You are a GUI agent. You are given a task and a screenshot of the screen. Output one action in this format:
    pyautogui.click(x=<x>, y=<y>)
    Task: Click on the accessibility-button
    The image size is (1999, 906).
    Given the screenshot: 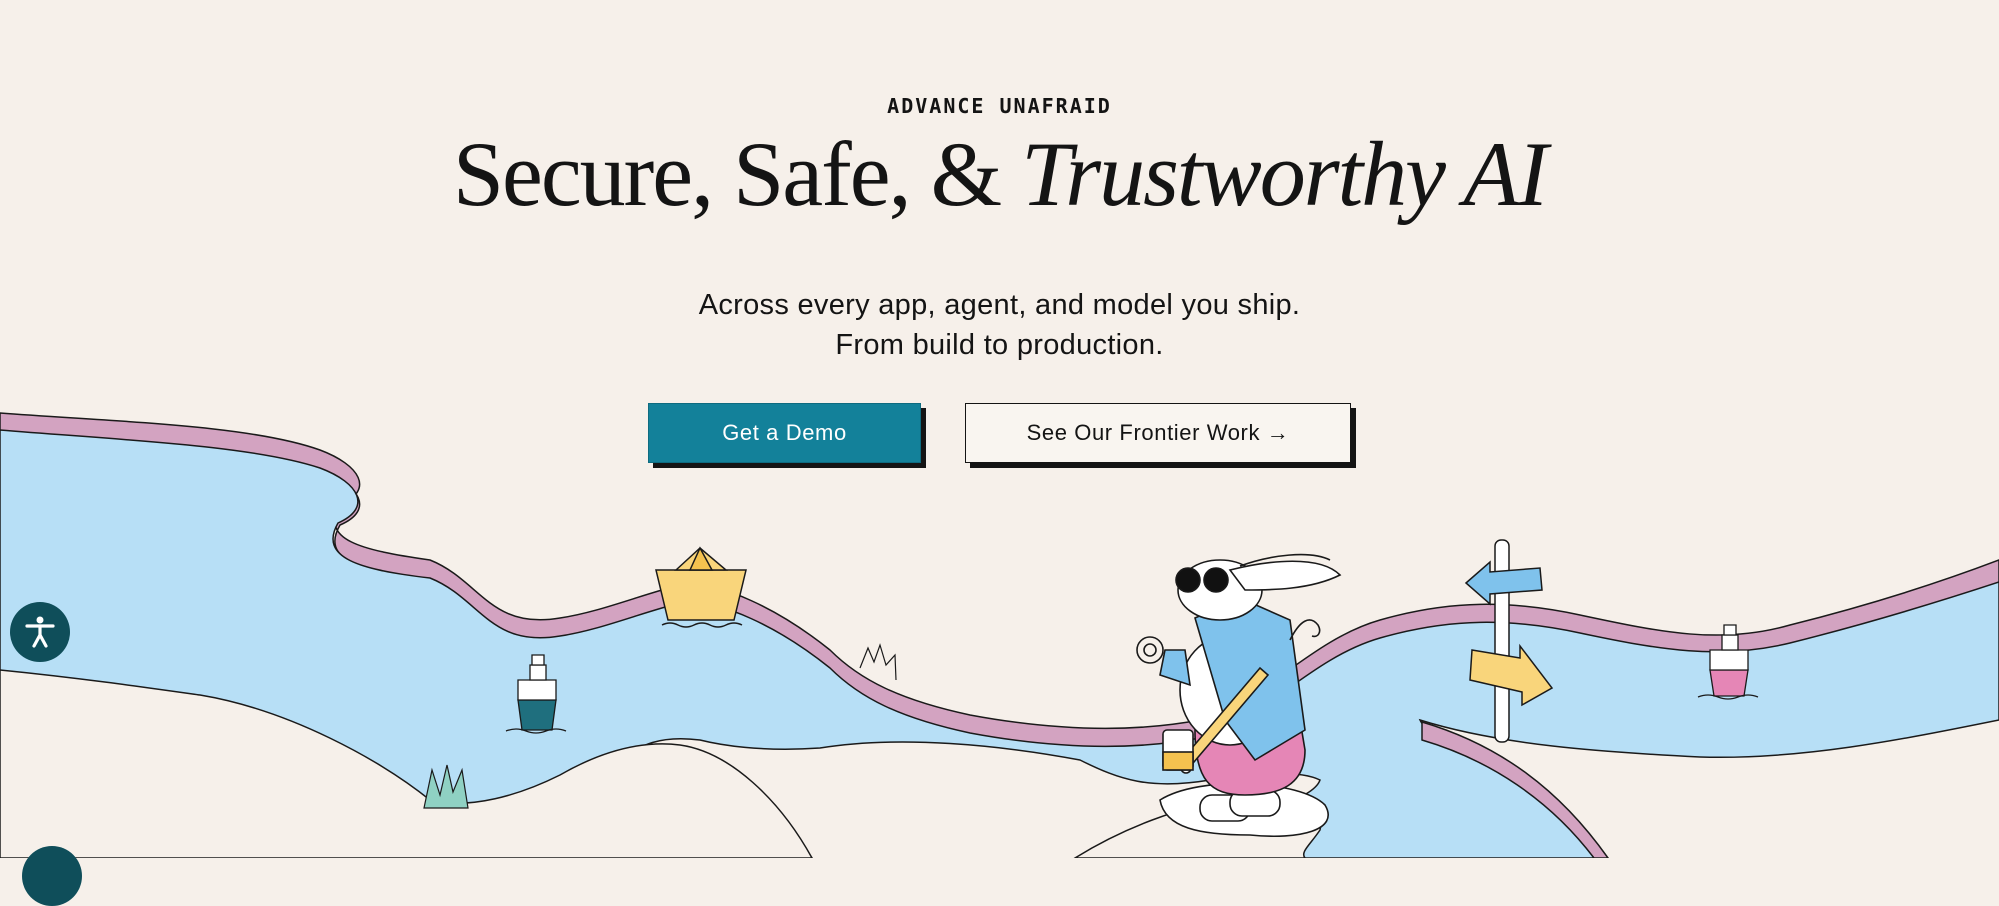 What is the action you would take?
    pyautogui.click(x=40, y=632)
    